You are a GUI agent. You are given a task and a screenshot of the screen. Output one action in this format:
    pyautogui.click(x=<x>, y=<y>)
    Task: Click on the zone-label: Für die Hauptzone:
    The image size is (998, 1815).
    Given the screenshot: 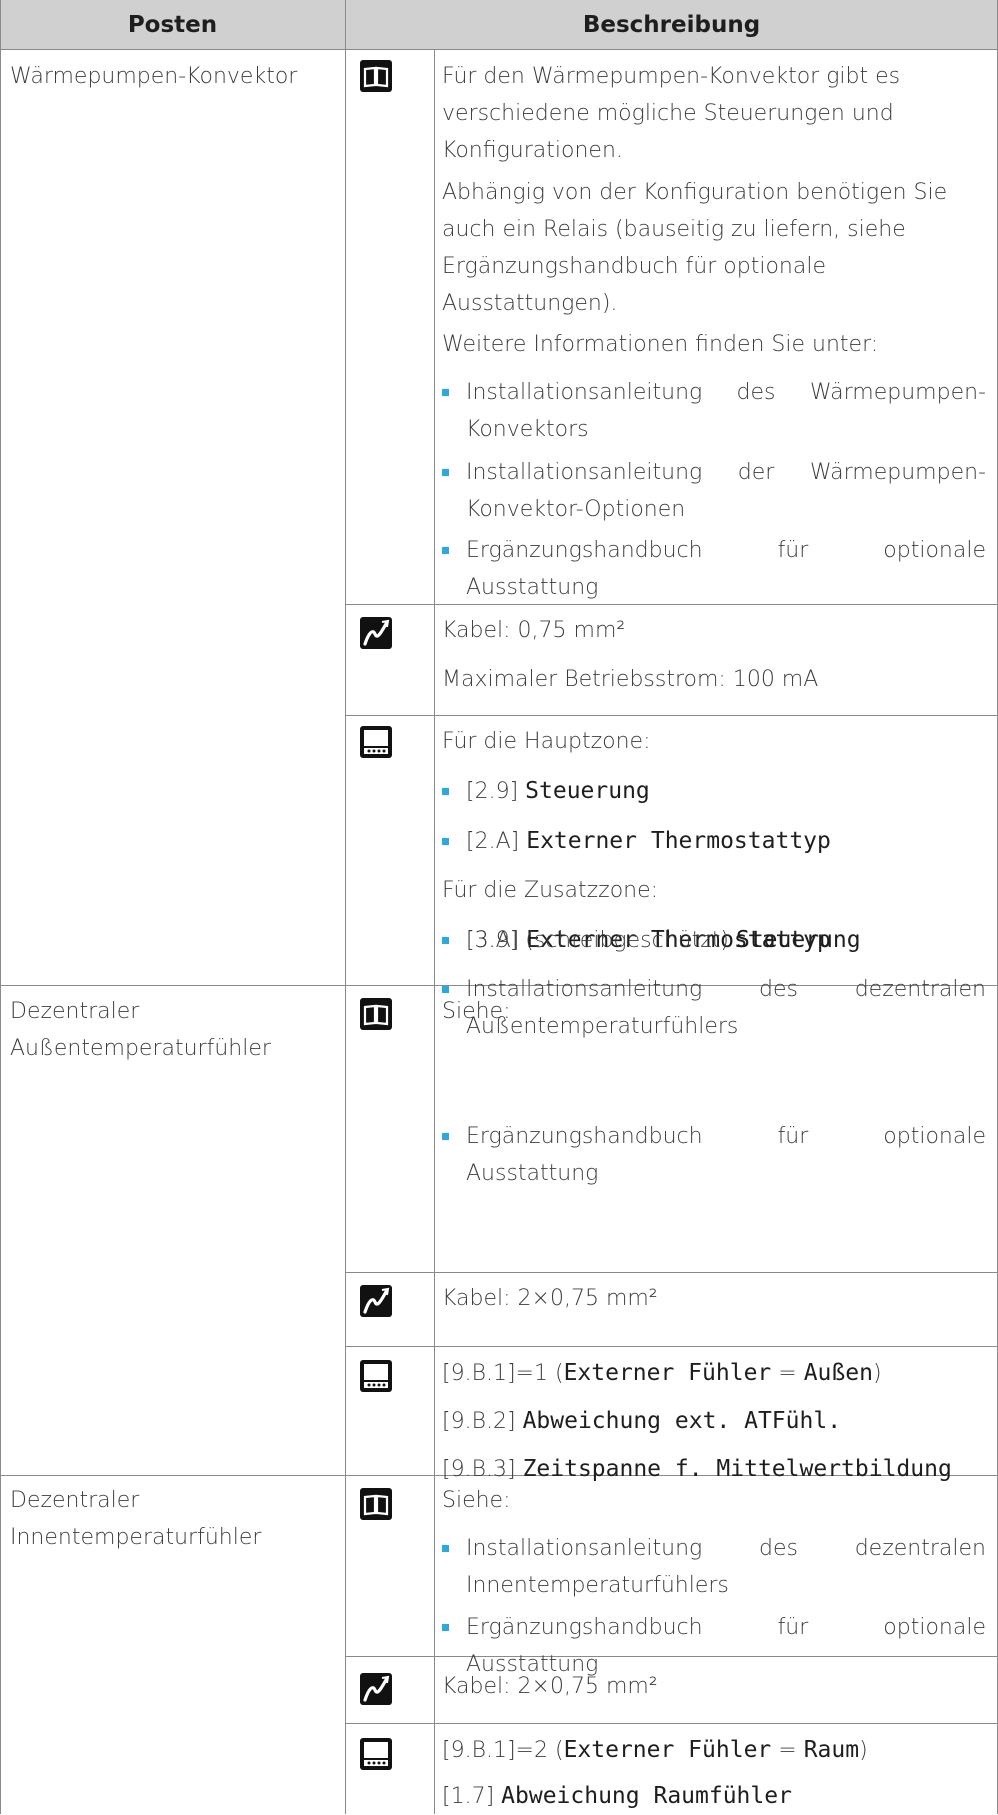 What is the action you would take?
    pyautogui.click(x=546, y=741)
    